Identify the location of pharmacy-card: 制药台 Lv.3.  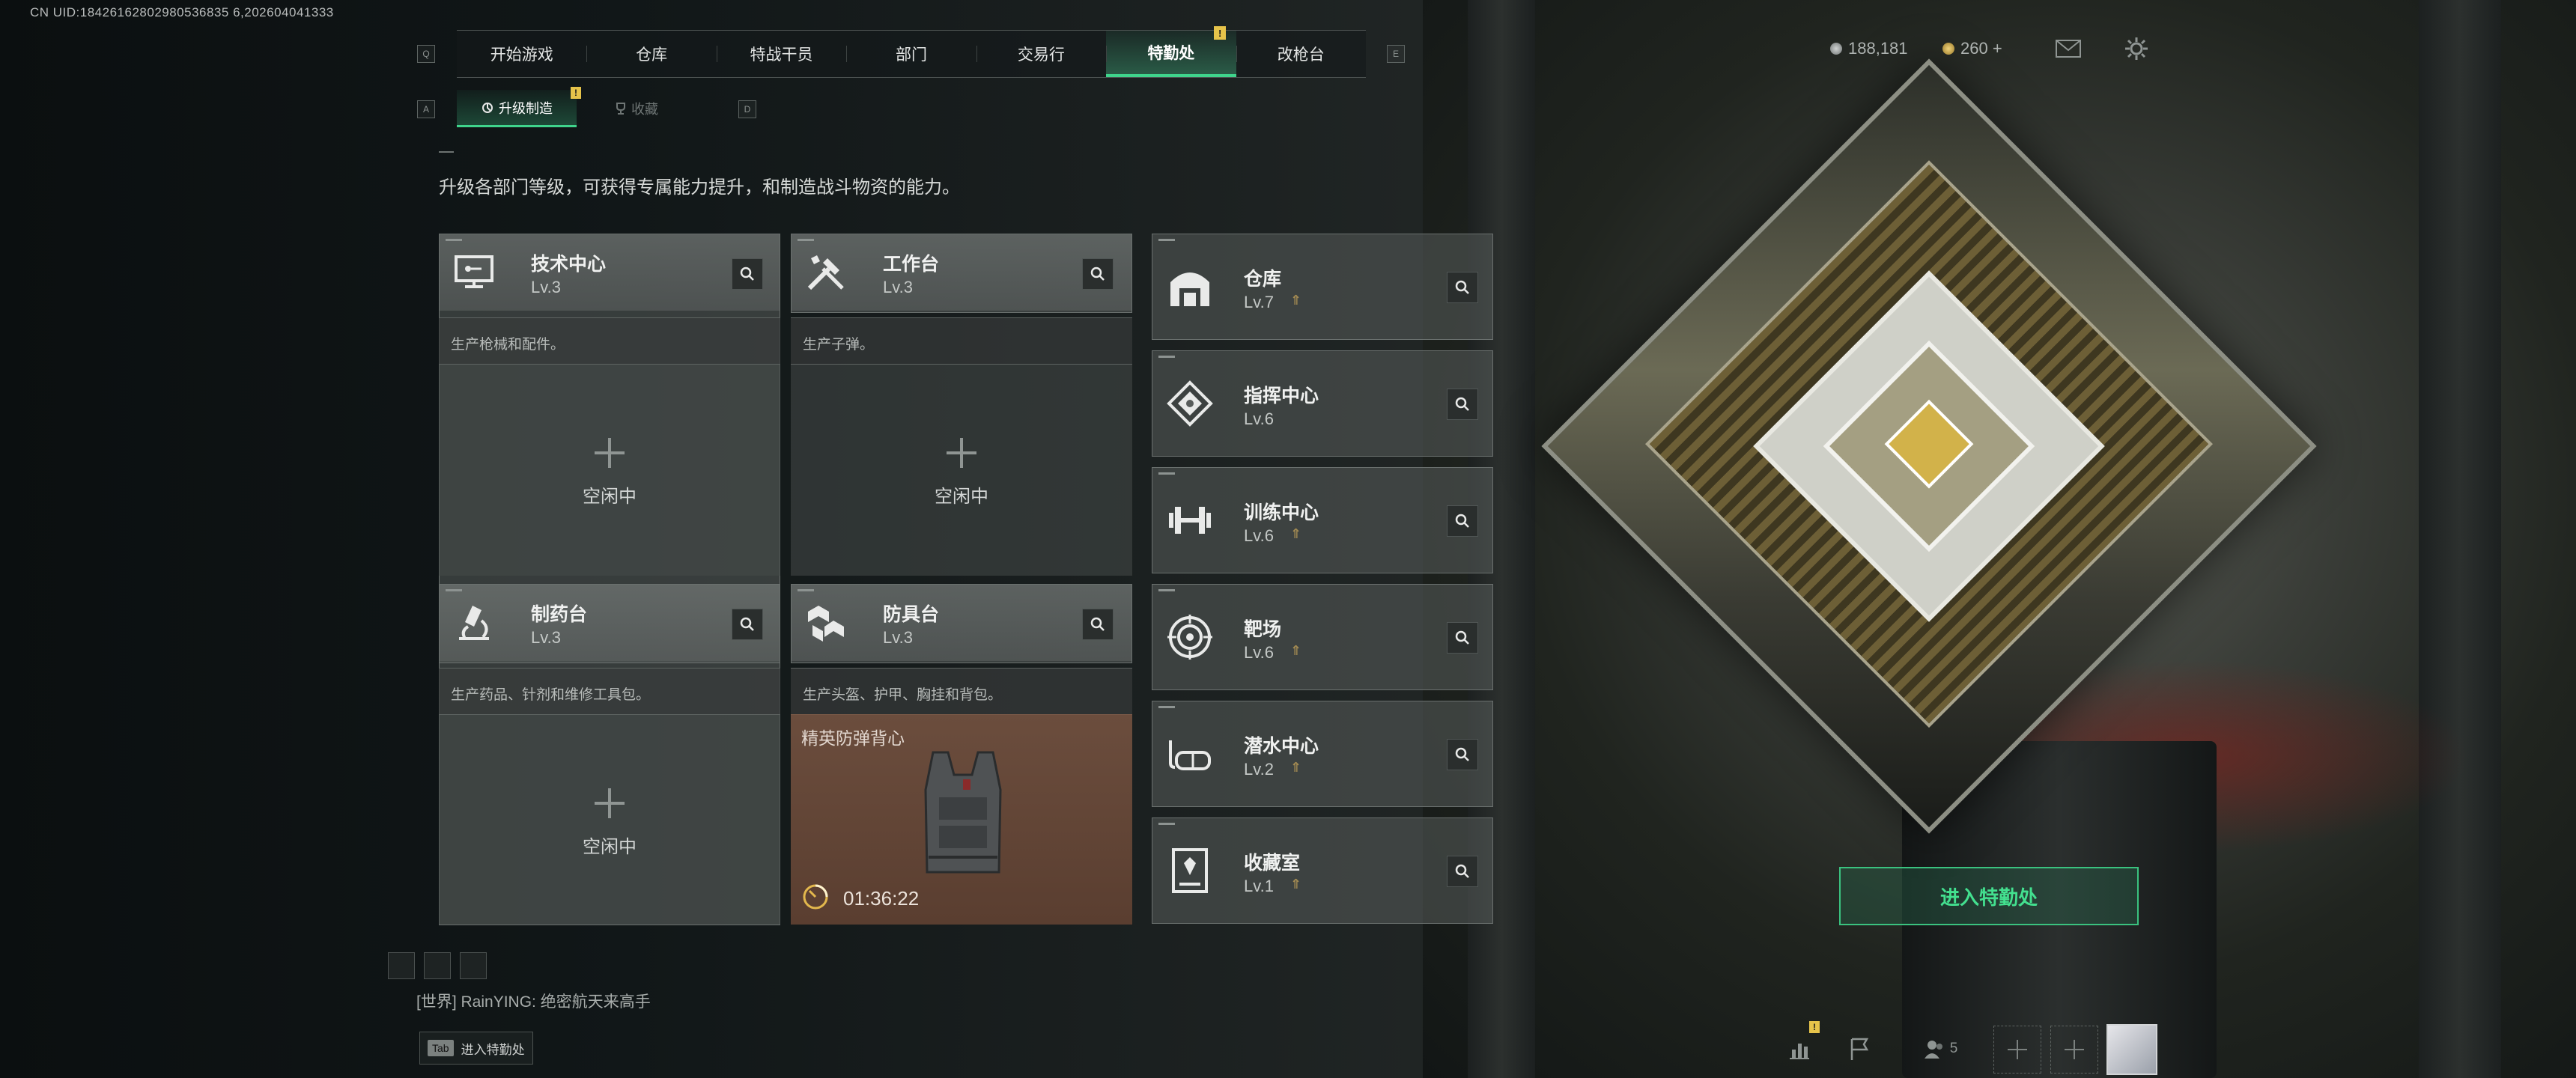
(609, 623).